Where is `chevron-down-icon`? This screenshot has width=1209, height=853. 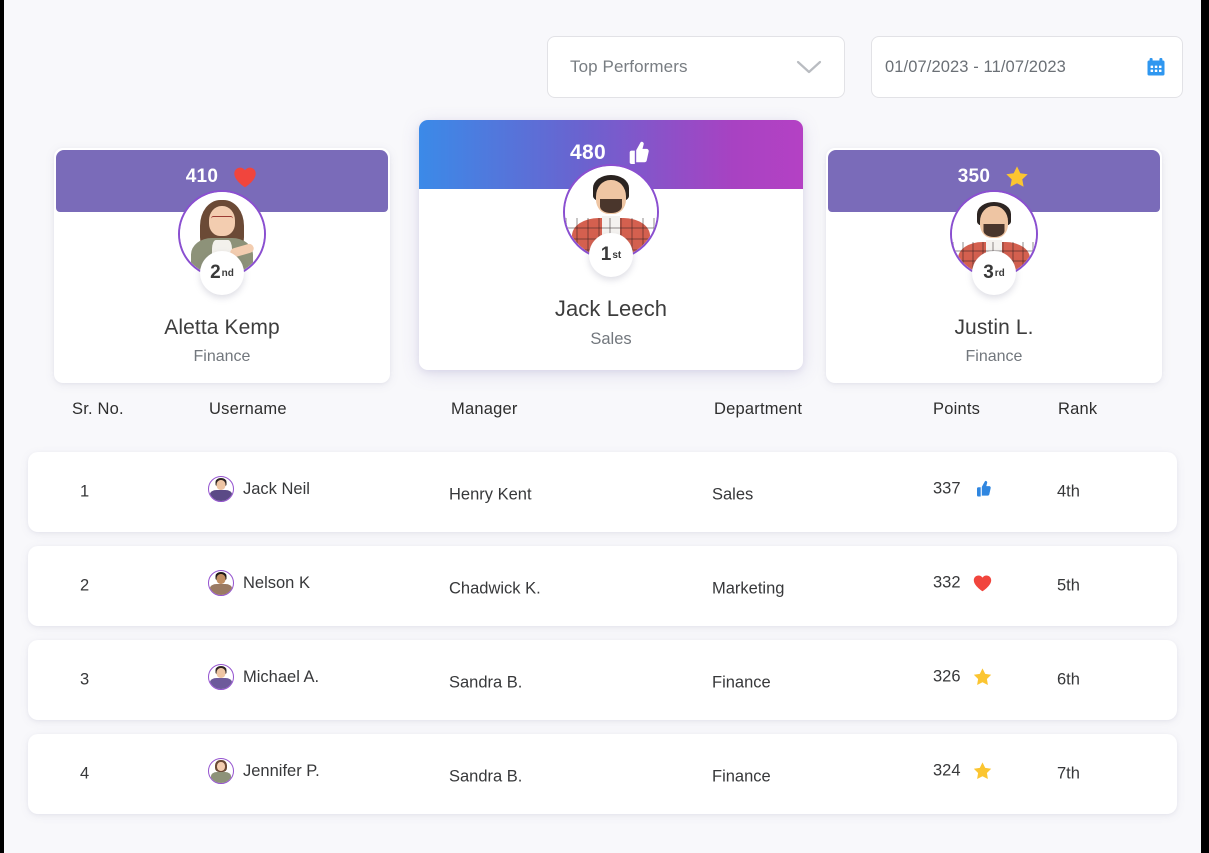
chevron-down-icon is located at coordinates (809, 67).